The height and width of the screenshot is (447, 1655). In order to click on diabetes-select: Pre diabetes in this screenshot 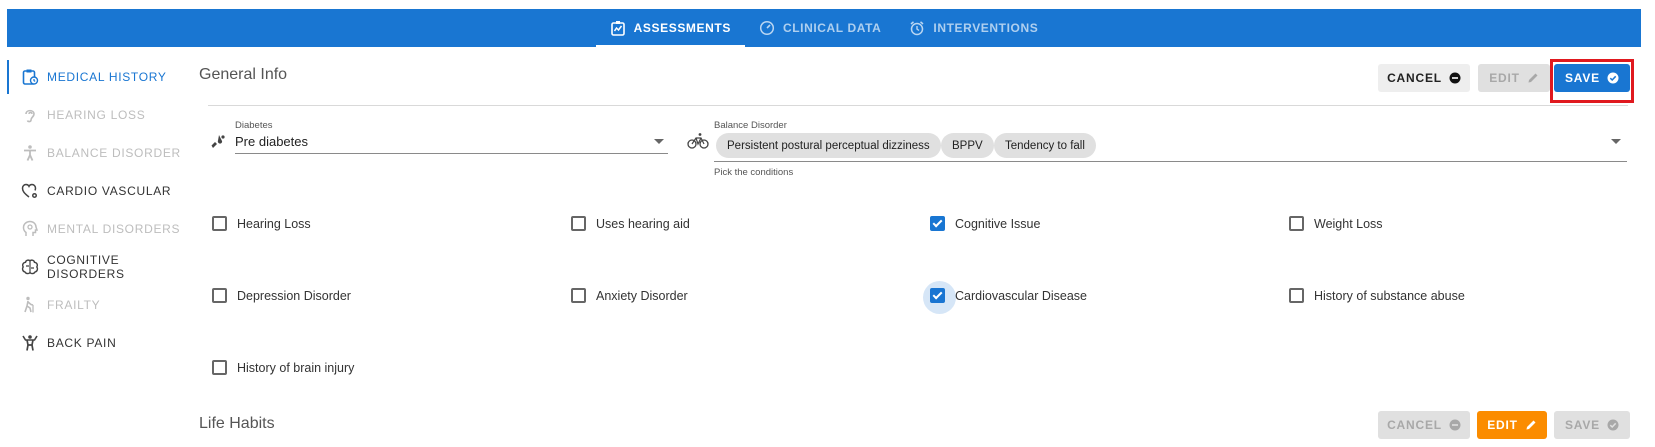, I will do `click(271, 141)`.